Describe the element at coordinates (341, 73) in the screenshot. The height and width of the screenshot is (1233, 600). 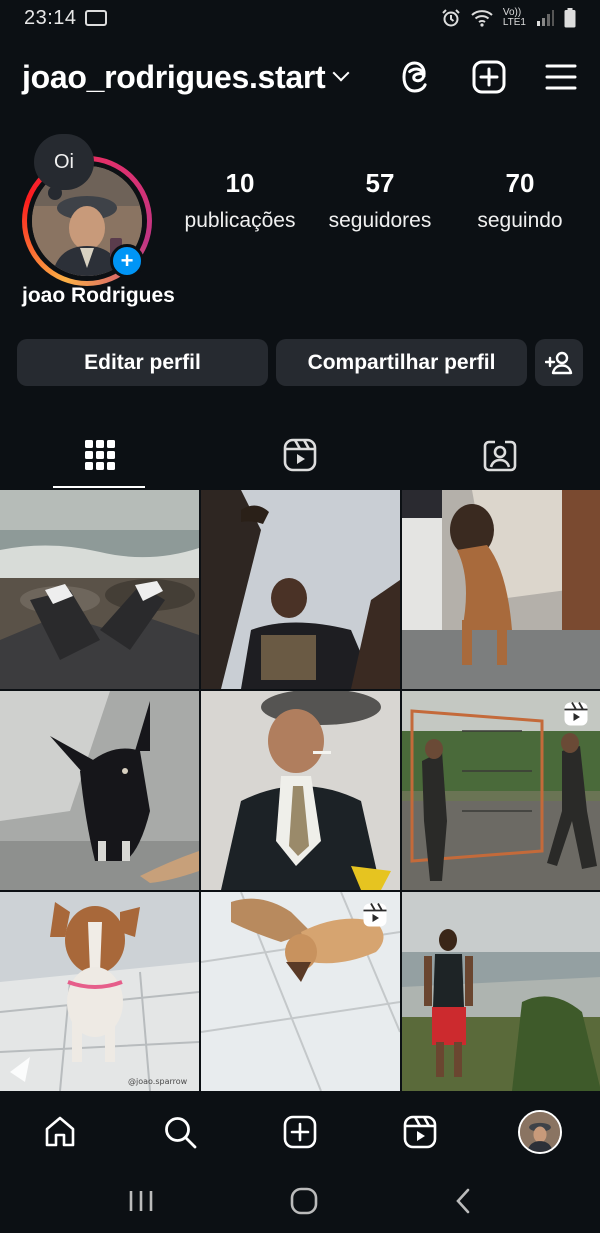
I see `chevron-down-icon` at that location.